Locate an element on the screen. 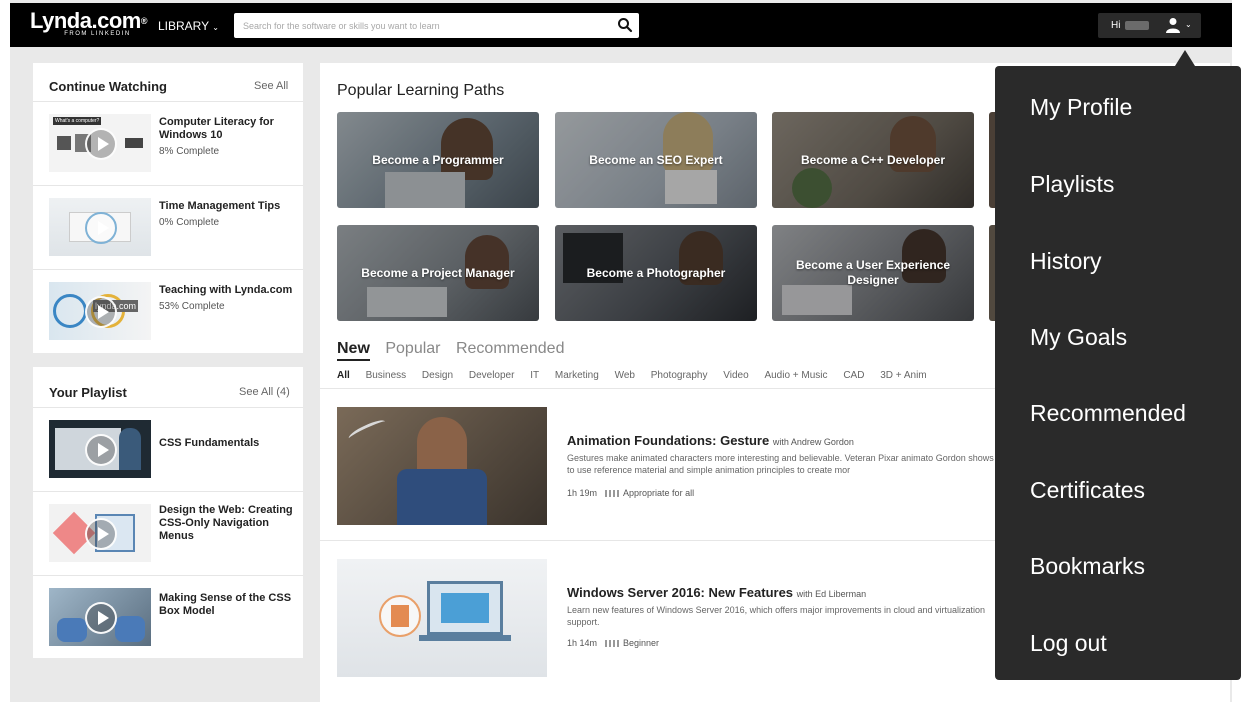 This screenshot has width=1242, height=702. course-thumbnail: What's a computer? is located at coordinates (100, 143).